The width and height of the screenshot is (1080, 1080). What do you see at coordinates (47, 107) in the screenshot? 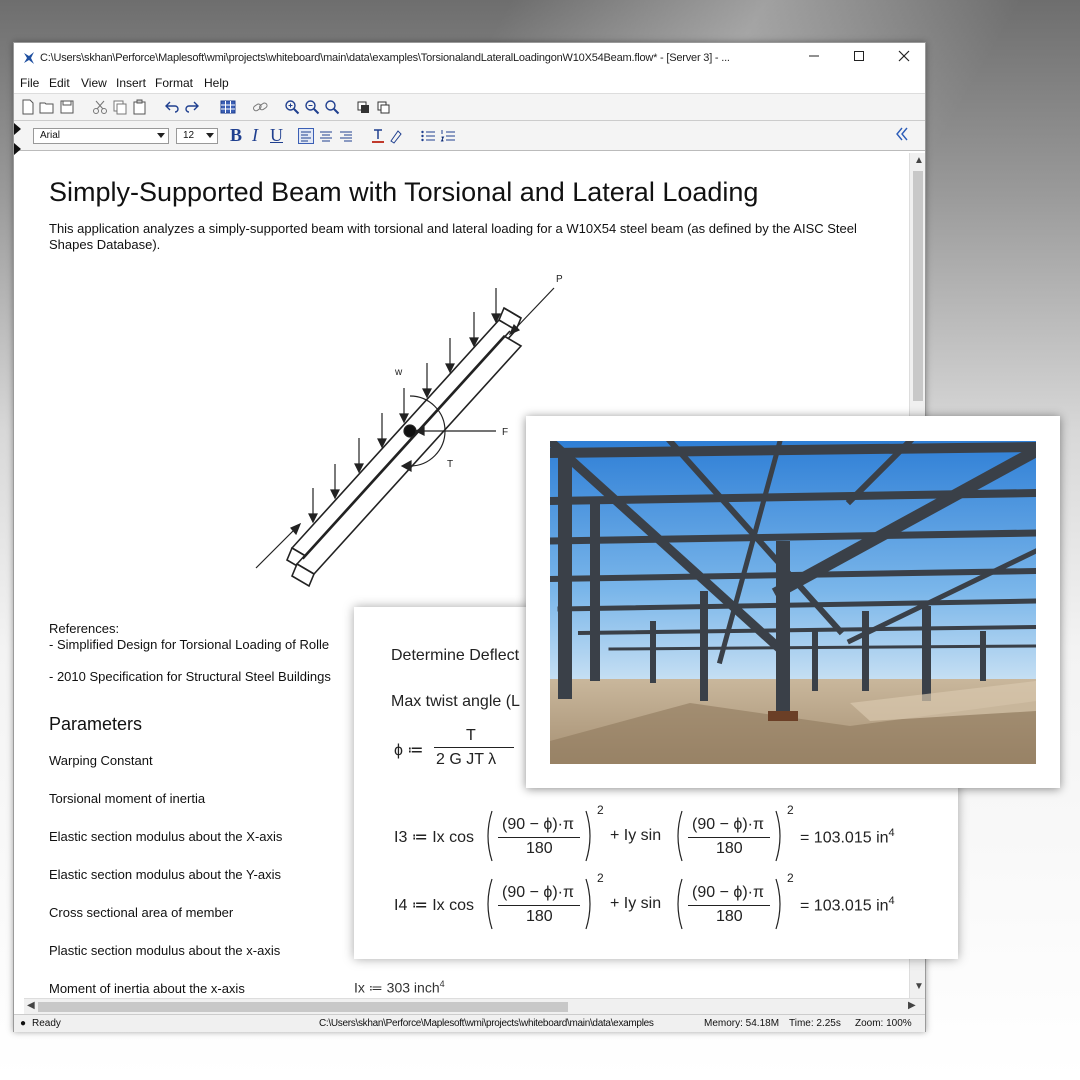
I see `open-folder-icon` at bounding box center [47, 107].